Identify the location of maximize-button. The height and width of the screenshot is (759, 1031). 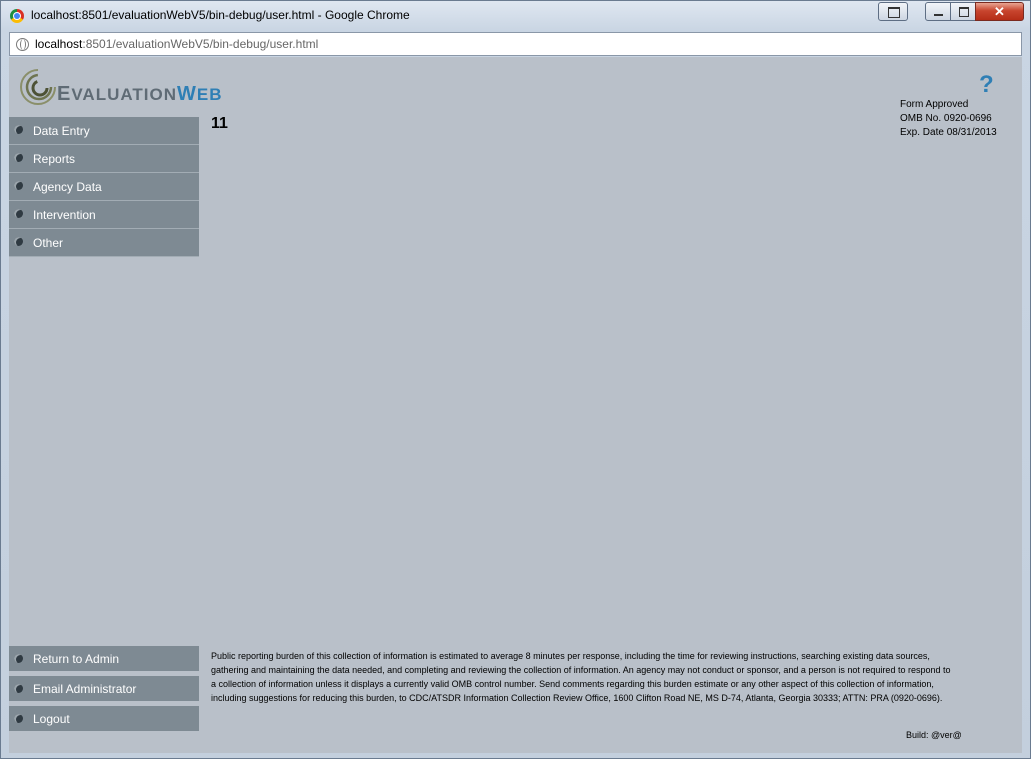
(963, 11).